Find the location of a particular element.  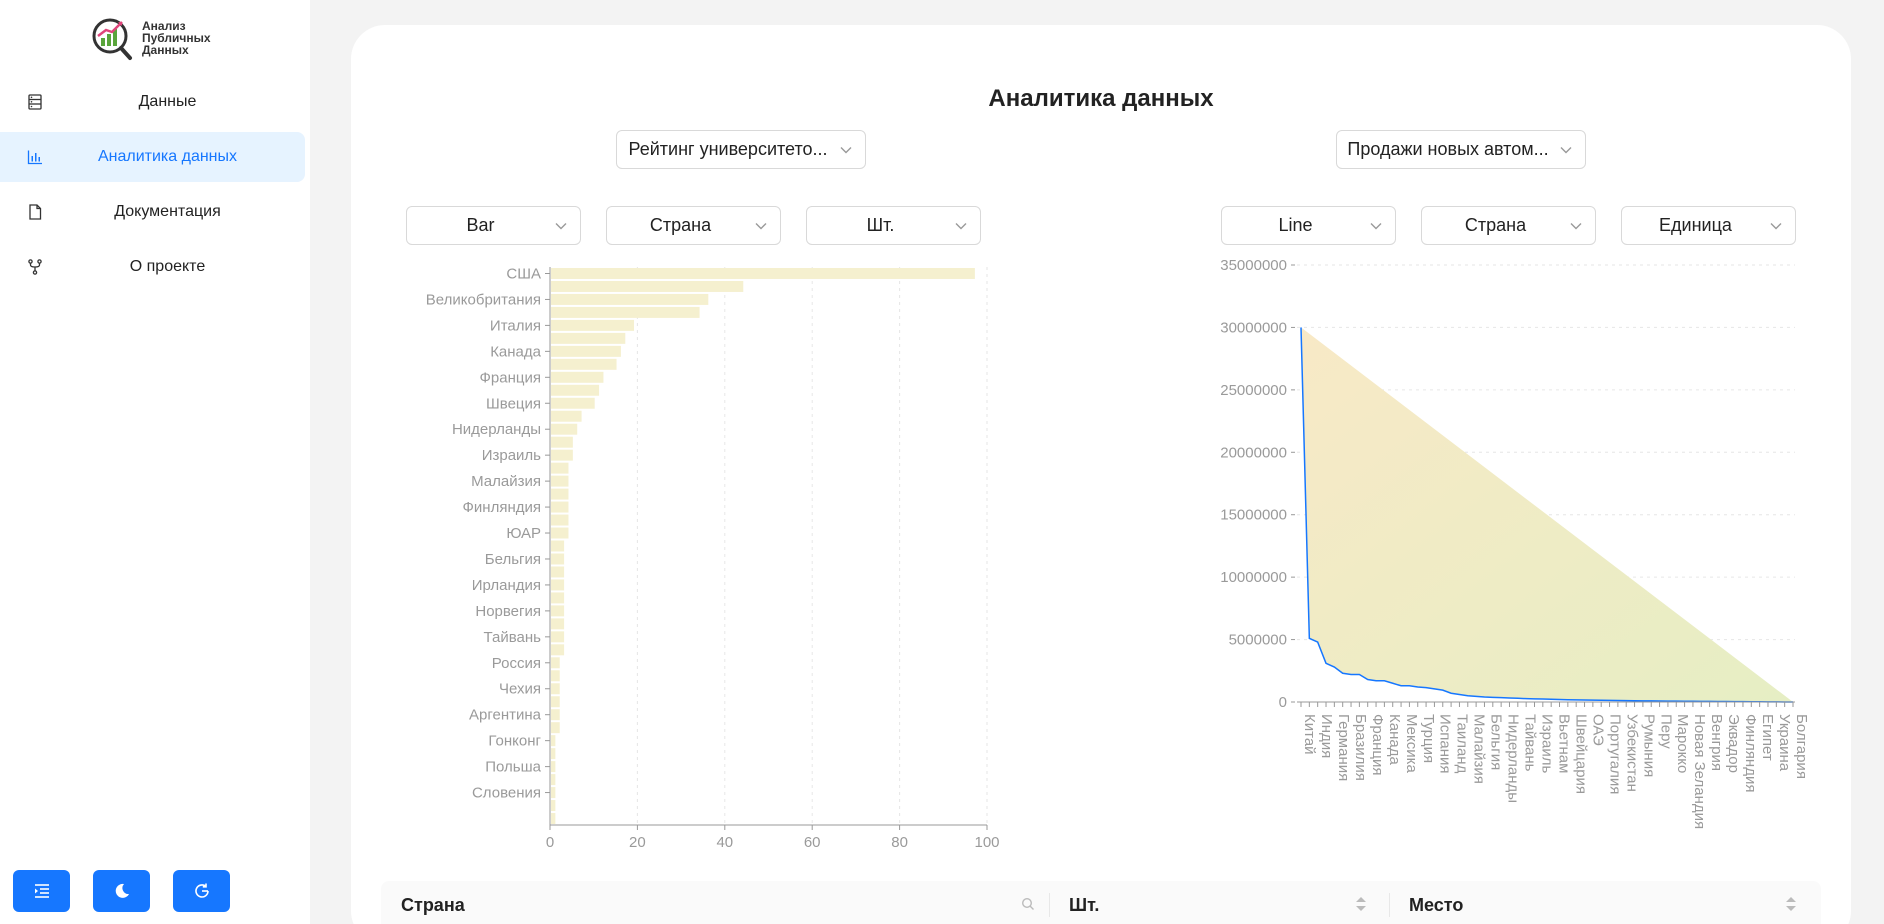

right-unit-value: Единица is located at coordinates (1695, 225).